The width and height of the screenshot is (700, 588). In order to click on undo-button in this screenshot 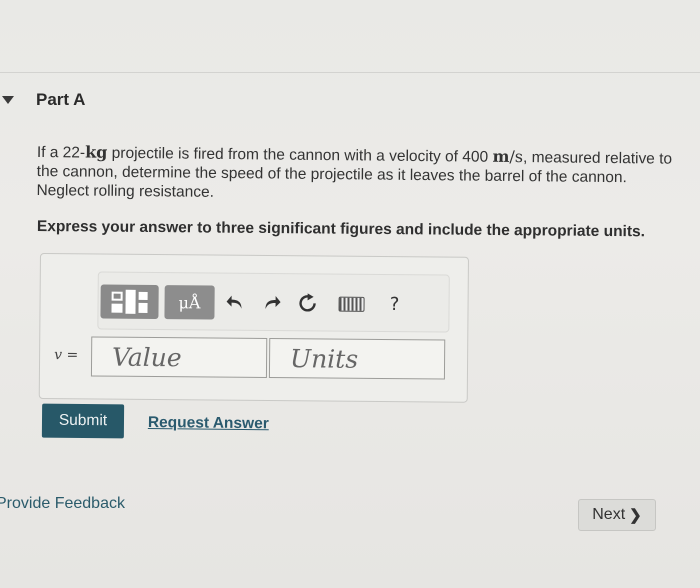, I will do `click(235, 303)`.